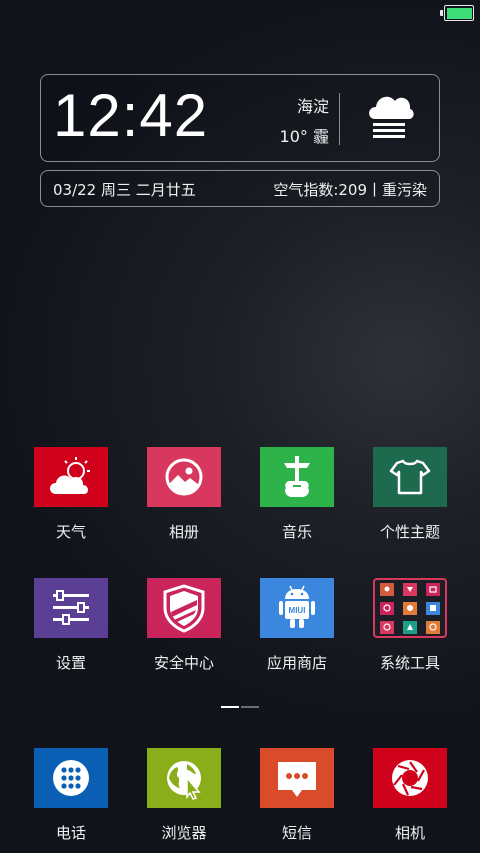  I want to click on app-theme: 个性主题, so click(410, 500).